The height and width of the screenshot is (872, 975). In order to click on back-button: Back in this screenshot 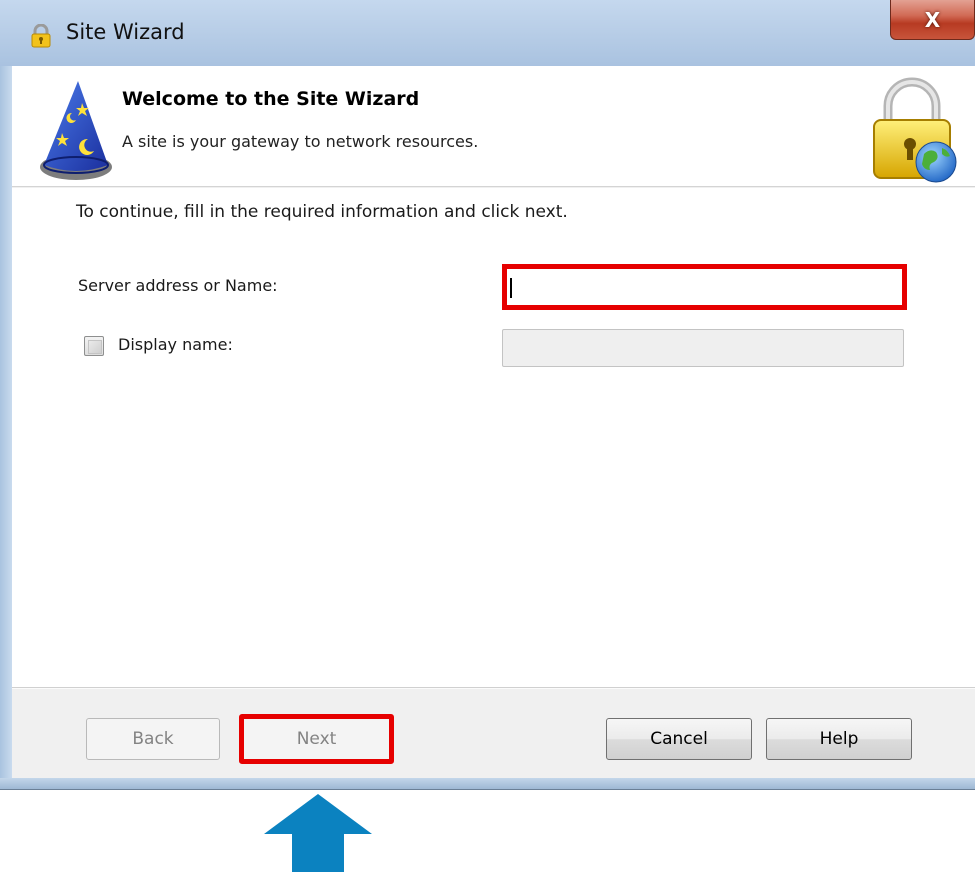, I will do `click(153, 739)`.